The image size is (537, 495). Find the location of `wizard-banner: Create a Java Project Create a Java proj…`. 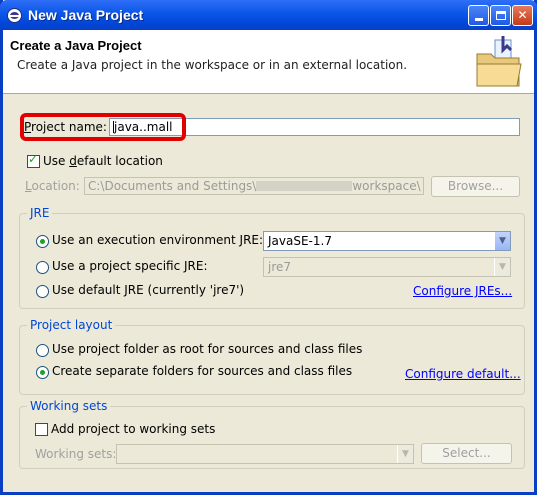

wizard-banner: Create a Java Project Create a Java proj… is located at coordinates (268, 62).